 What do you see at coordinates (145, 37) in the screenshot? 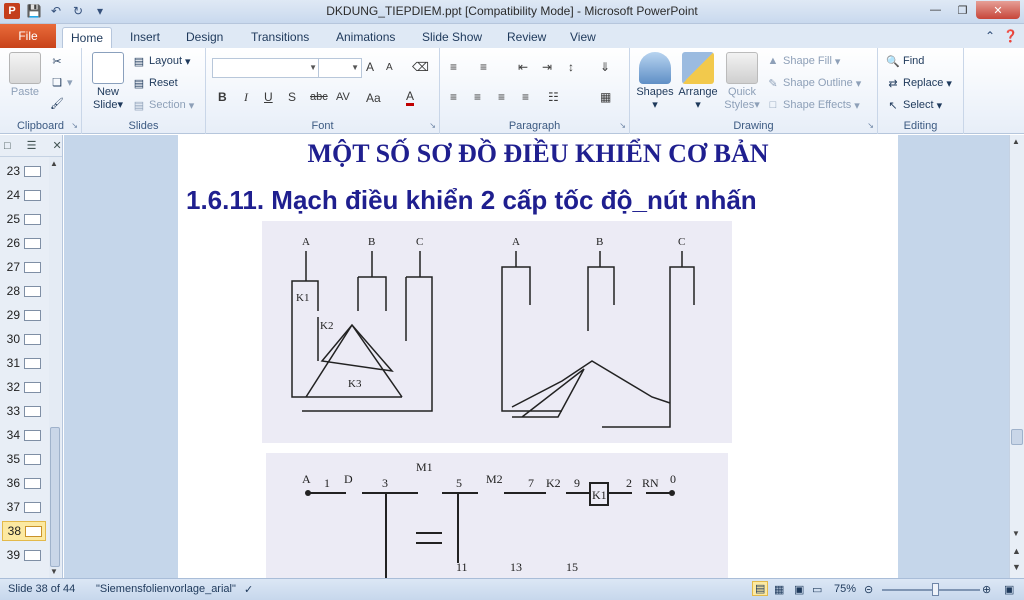
I see `tab-insert: Insert` at bounding box center [145, 37].